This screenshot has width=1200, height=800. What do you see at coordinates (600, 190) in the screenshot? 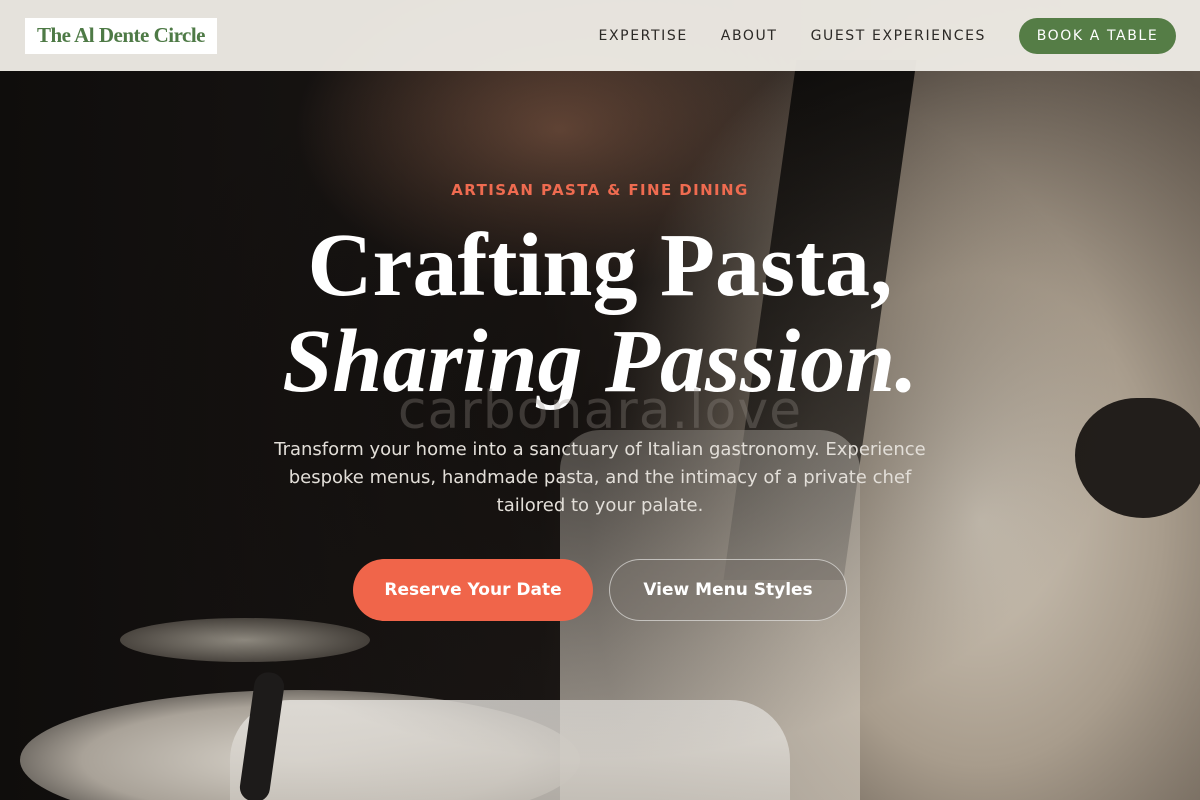
I see `hero-eyebrow: ARTISAN PASTA & FINE DINING` at bounding box center [600, 190].